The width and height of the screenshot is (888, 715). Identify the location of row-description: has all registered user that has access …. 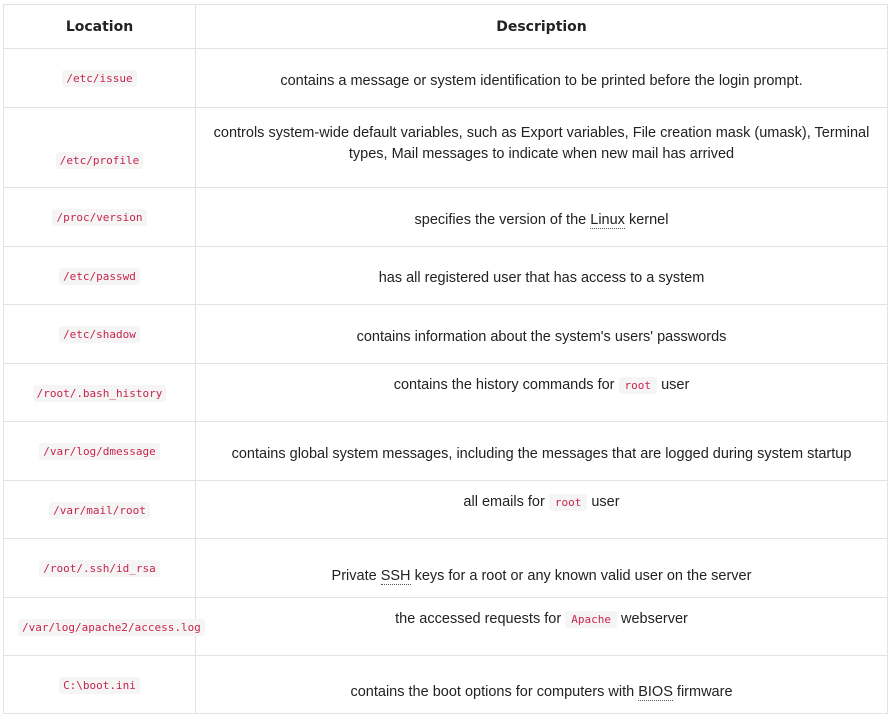
(541, 275).